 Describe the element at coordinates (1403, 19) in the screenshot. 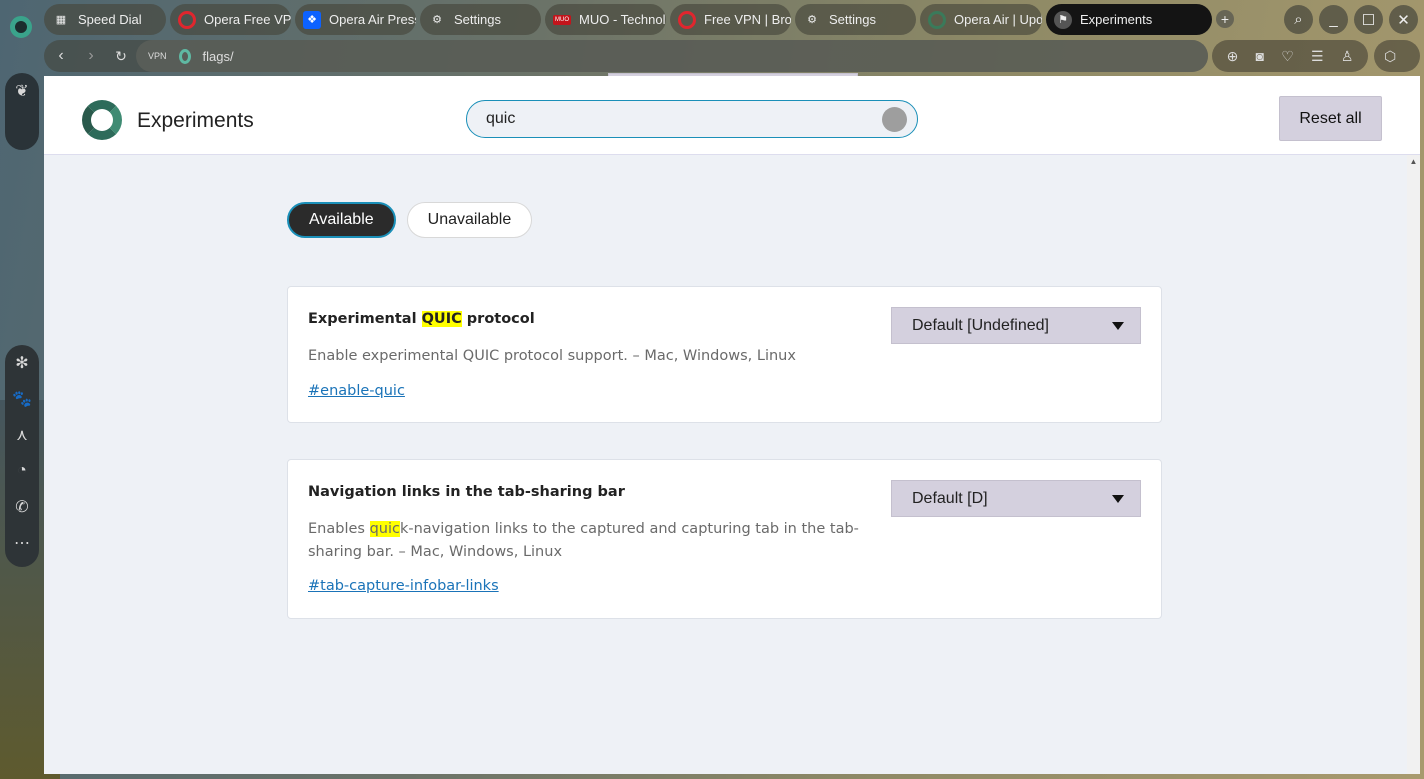

I see `close-button: ✕` at that location.